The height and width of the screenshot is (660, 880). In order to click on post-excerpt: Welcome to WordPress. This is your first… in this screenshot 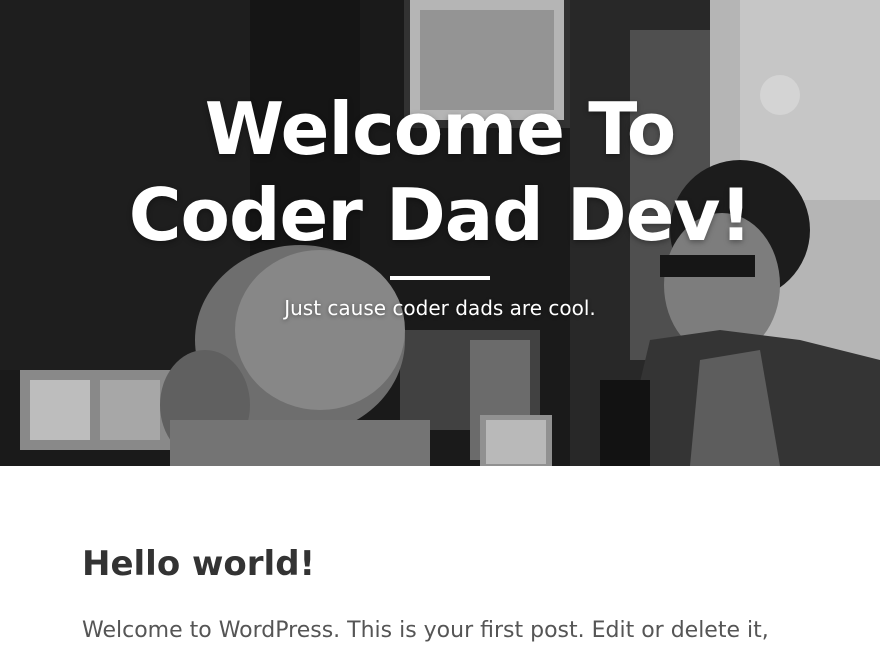, I will do `click(425, 630)`.